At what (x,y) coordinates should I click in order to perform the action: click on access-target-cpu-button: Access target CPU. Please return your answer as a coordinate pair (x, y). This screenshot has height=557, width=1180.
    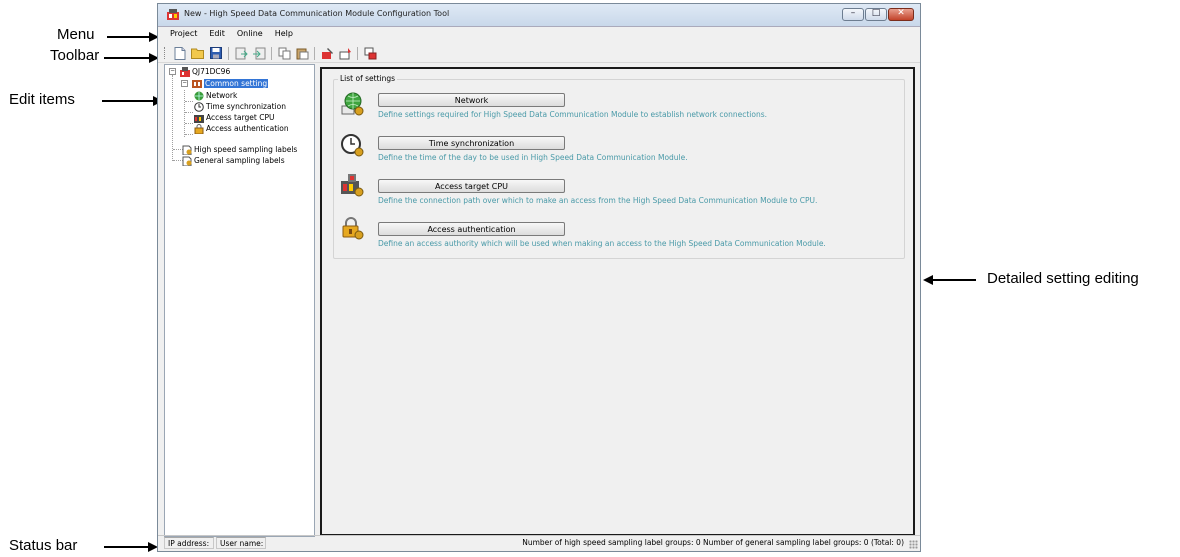
    Looking at the image, I should click on (471, 186).